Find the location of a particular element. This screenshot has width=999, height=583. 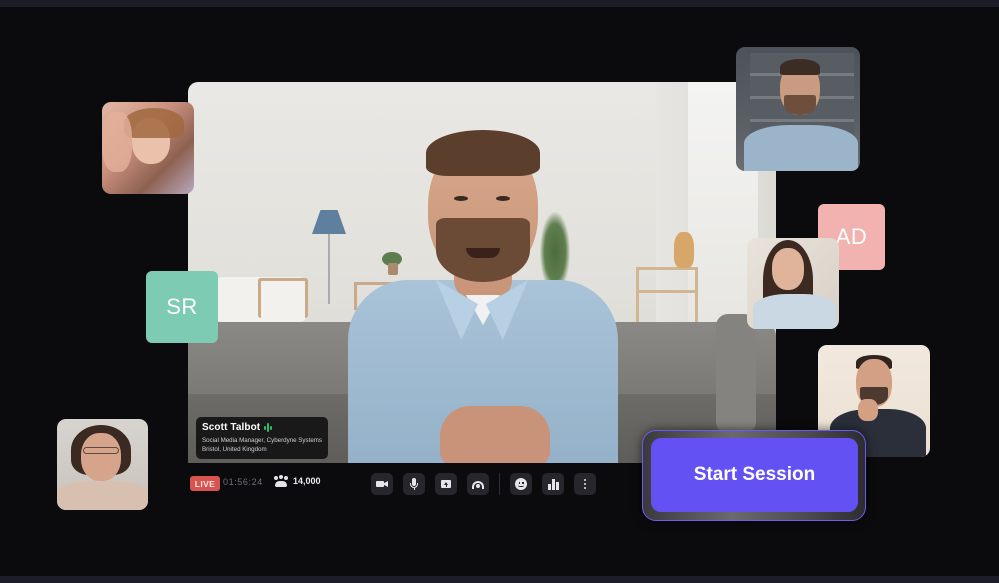

broadcast-button is located at coordinates (478, 484).